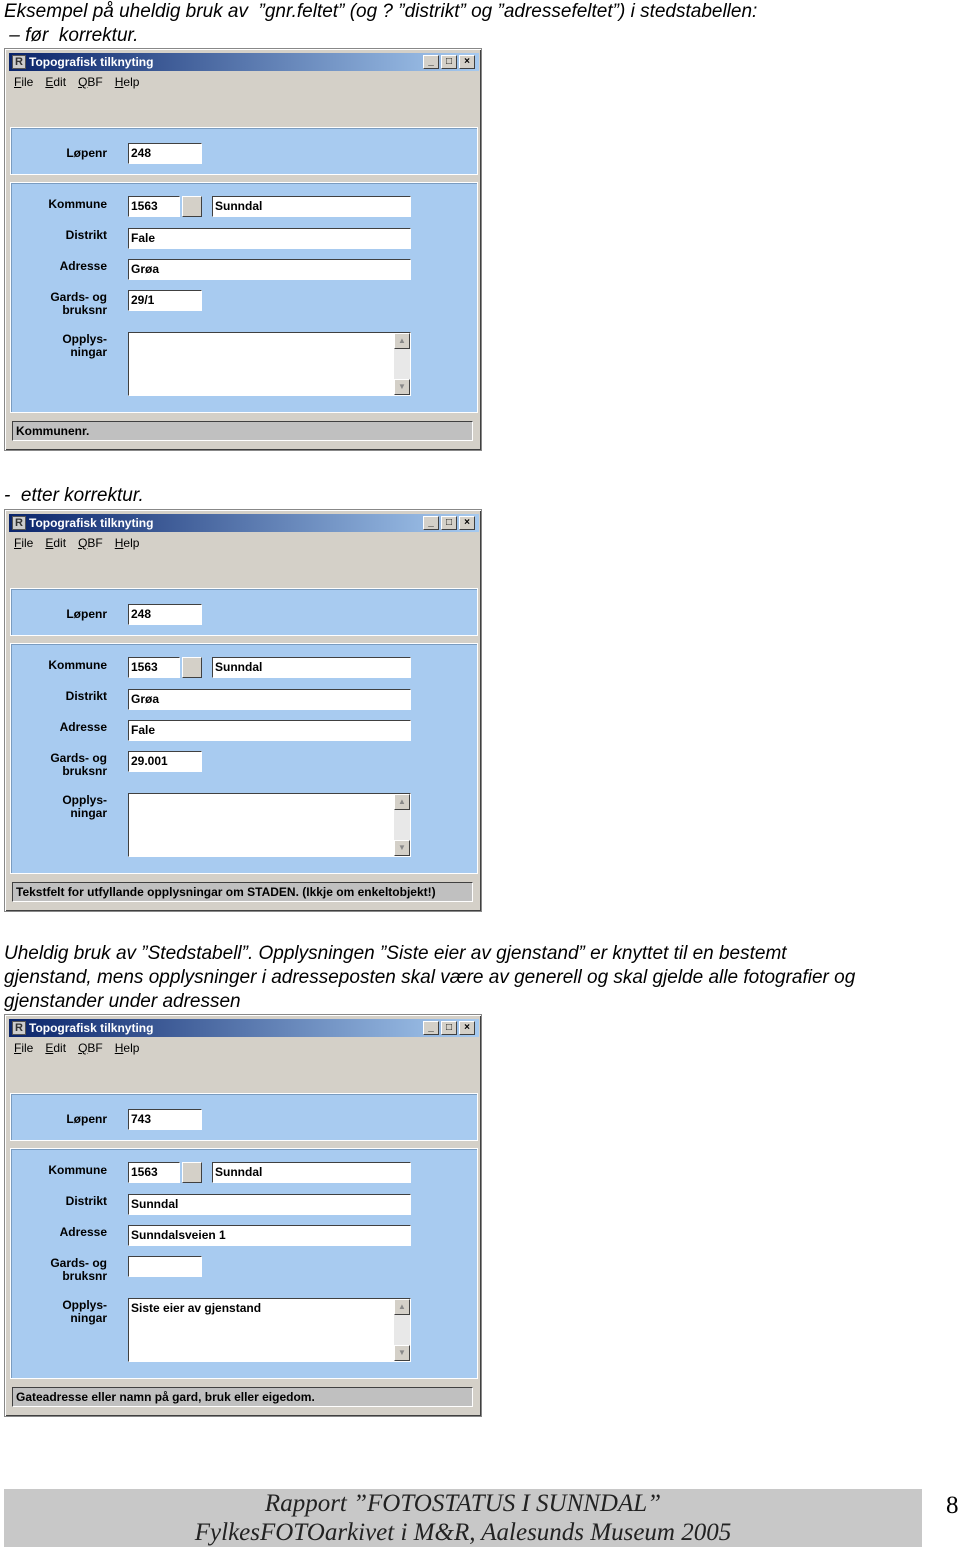  What do you see at coordinates (71, 35) in the screenshot?
I see `intro-line-2: – før korrektur.` at bounding box center [71, 35].